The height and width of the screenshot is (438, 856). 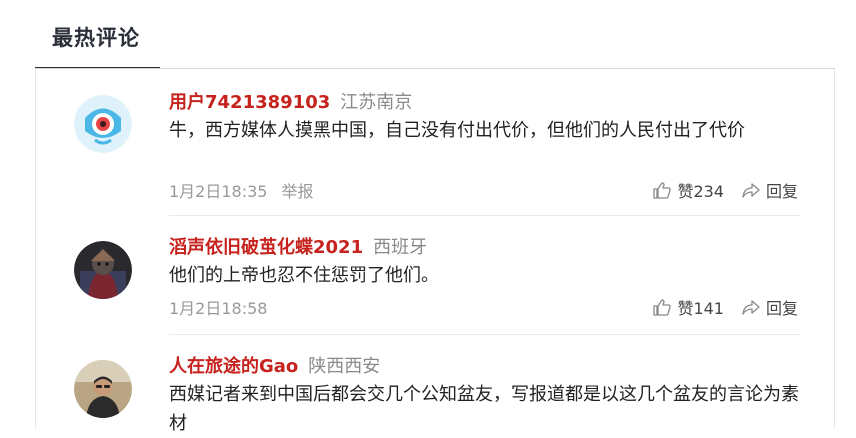 I want to click on like-button: 赞234, so click(x=688, y=190).